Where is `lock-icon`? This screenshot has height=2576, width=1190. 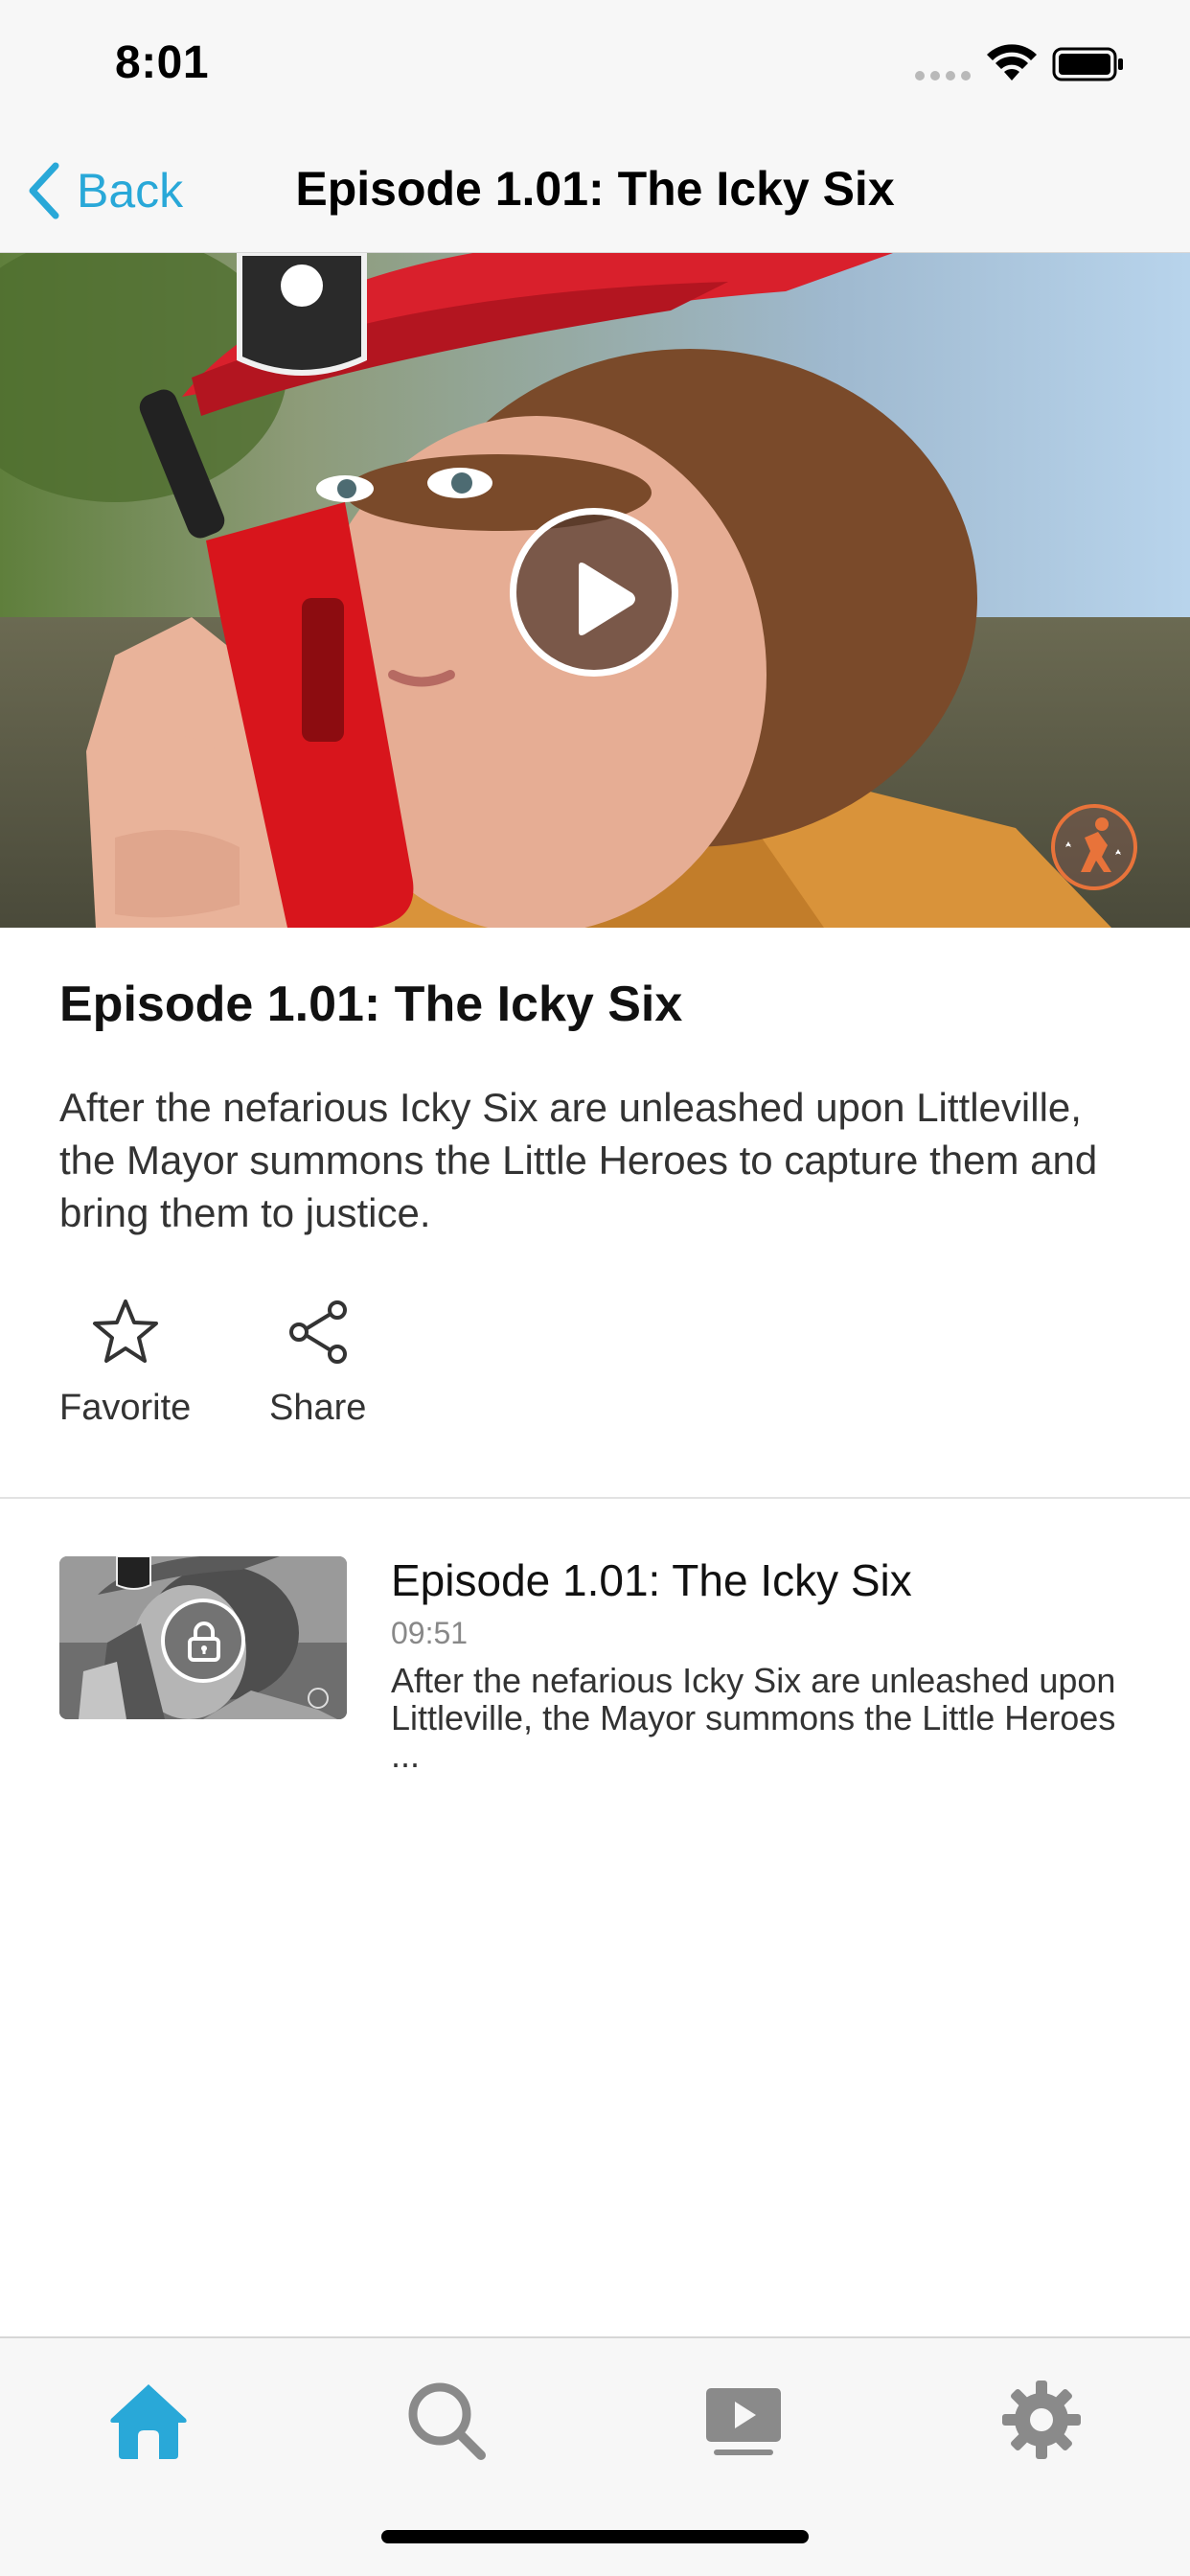 lock-icon is located at coordinates (204, 1642).